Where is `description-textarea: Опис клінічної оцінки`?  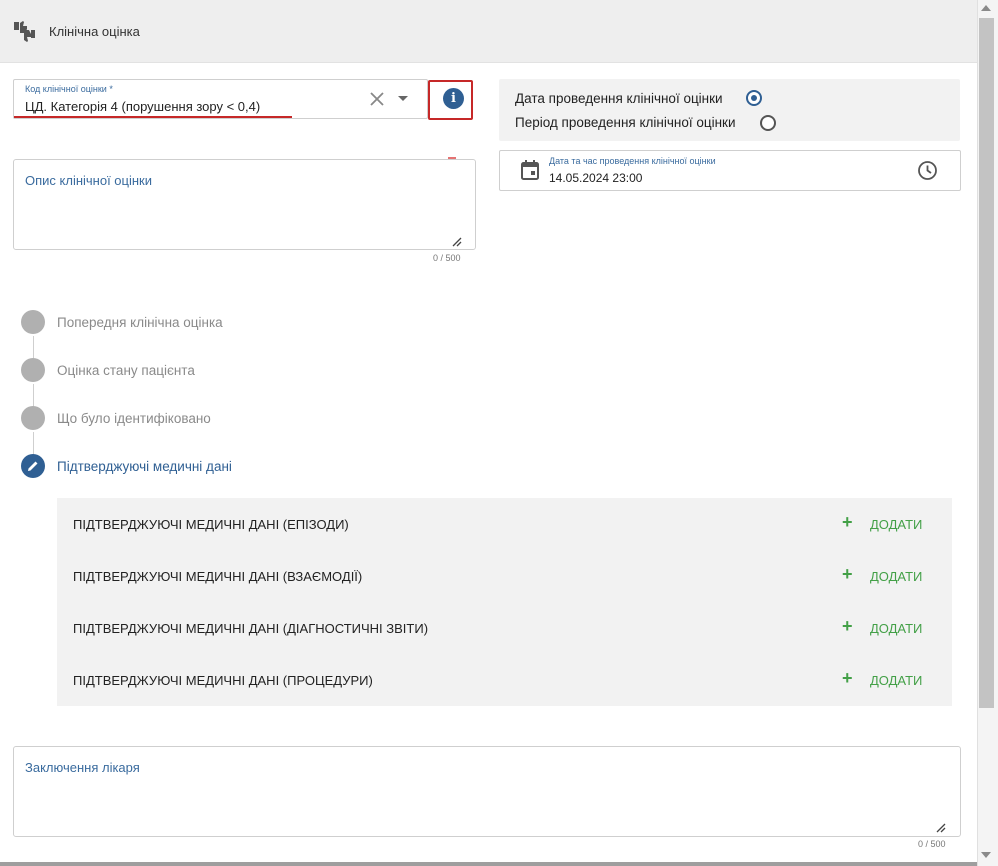 description-textarea: Опис клінічної оцінки is located at coordinates (244, 204).